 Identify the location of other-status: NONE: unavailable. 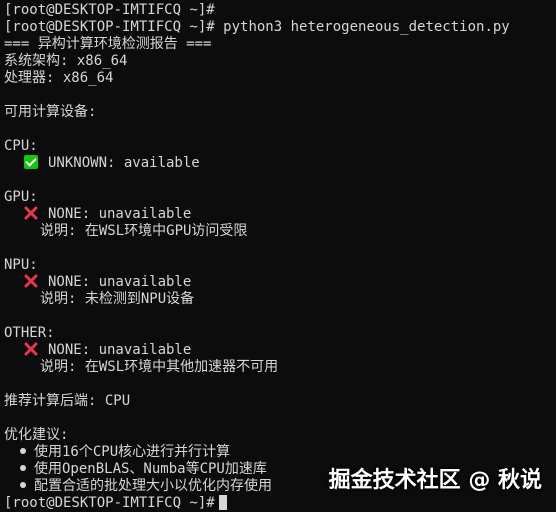
(278, 350).